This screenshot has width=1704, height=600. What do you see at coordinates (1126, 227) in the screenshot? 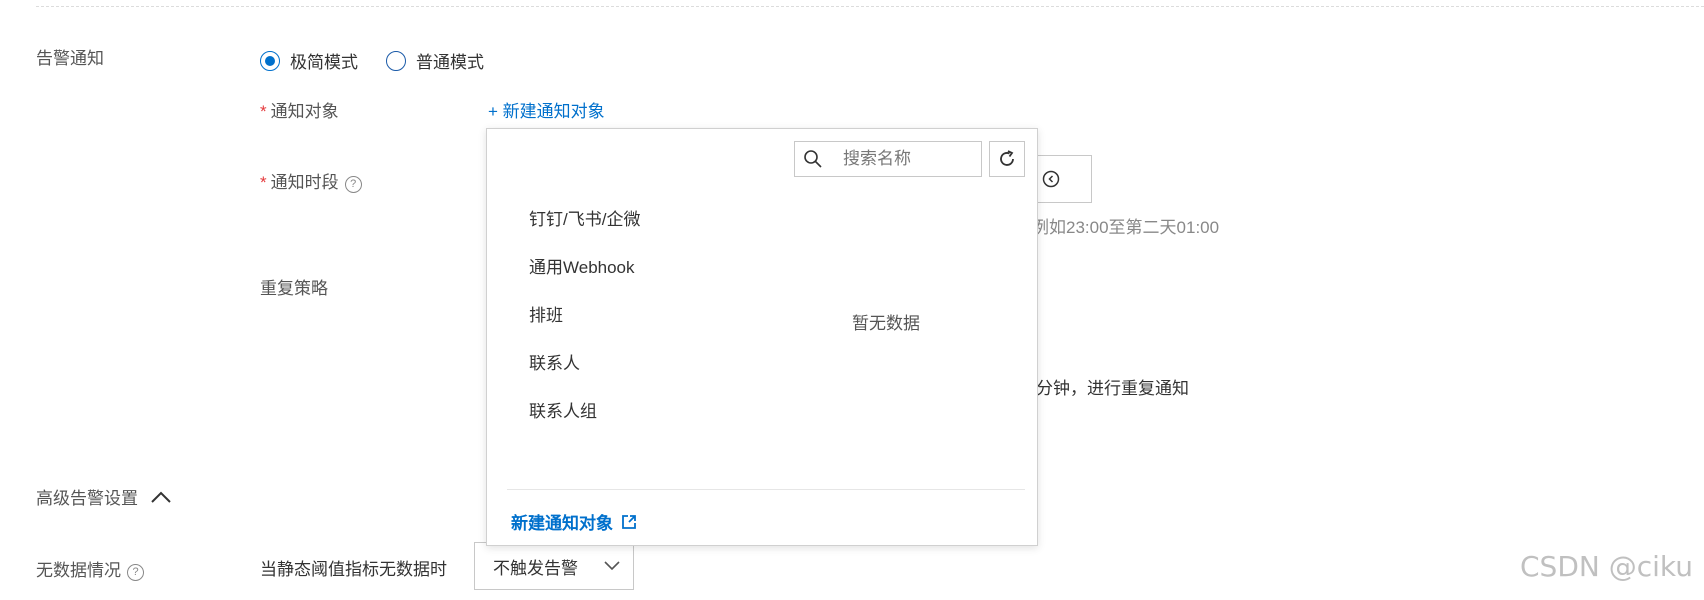
I see `notify-period-hint: 例如23:00至第二天01:00` at bounding box center [1126, 227].